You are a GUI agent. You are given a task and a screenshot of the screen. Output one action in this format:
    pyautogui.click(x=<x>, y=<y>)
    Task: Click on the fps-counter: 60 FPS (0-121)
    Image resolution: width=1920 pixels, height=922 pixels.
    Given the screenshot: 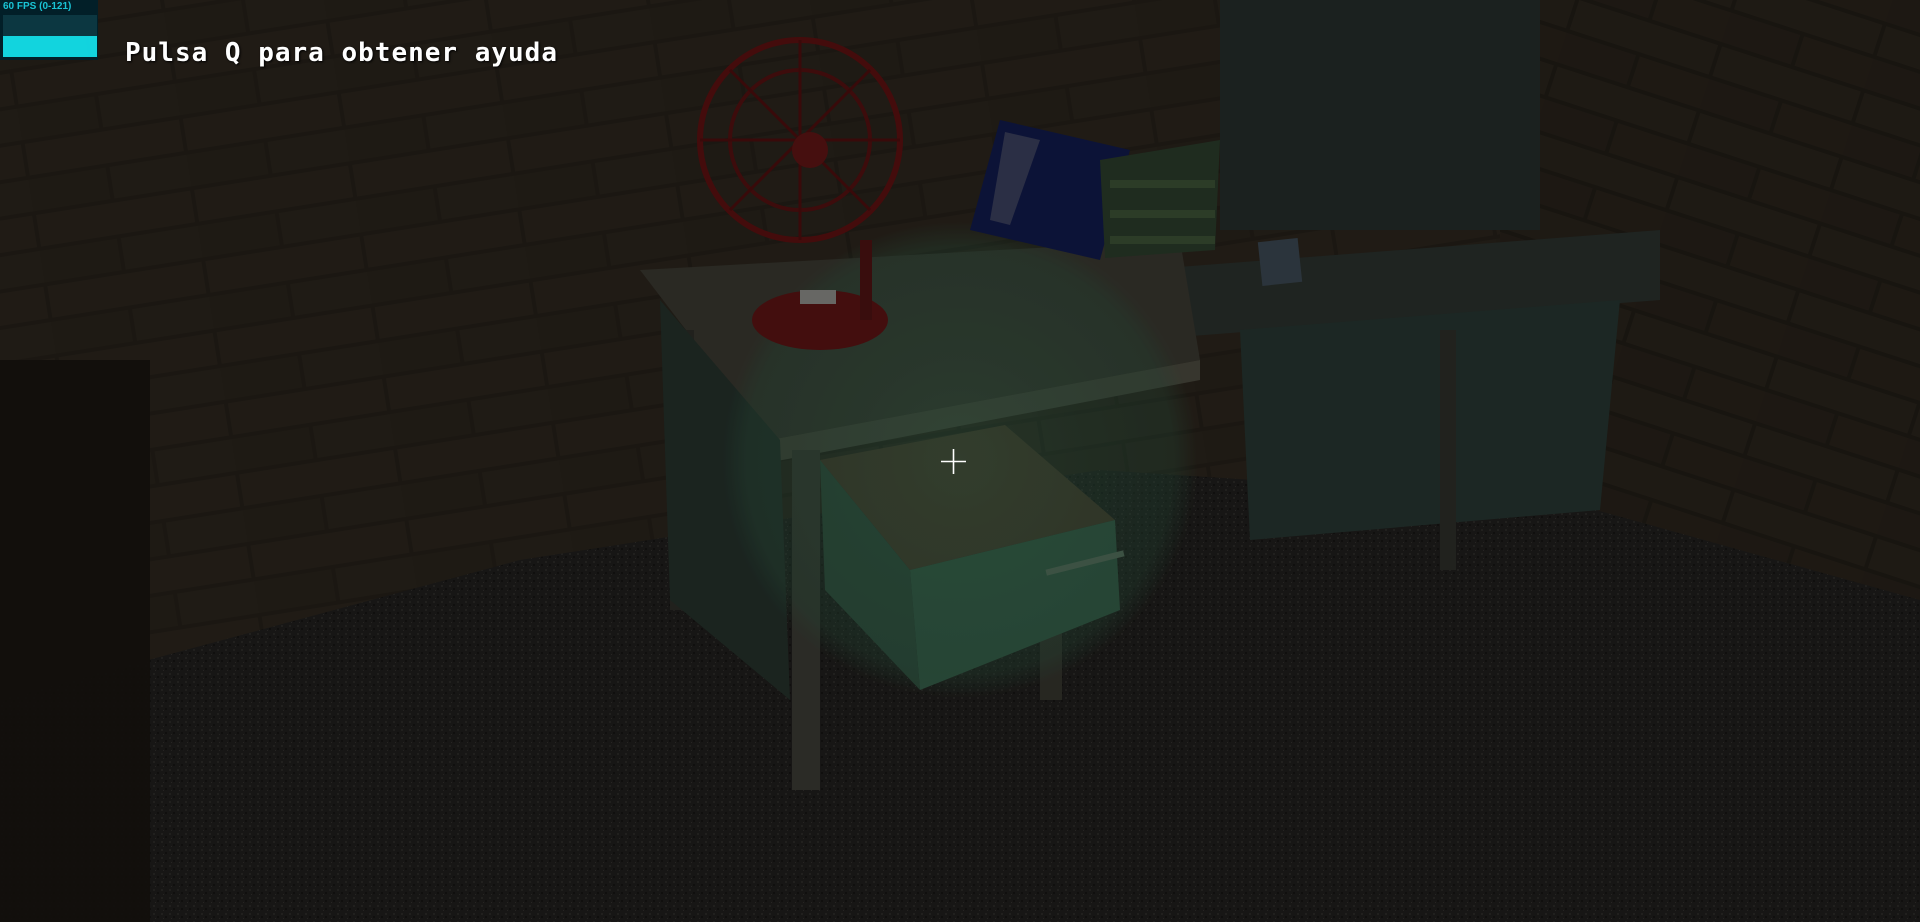 What is the action you would take?
    pyautogui.click(x=37, y=6)
    